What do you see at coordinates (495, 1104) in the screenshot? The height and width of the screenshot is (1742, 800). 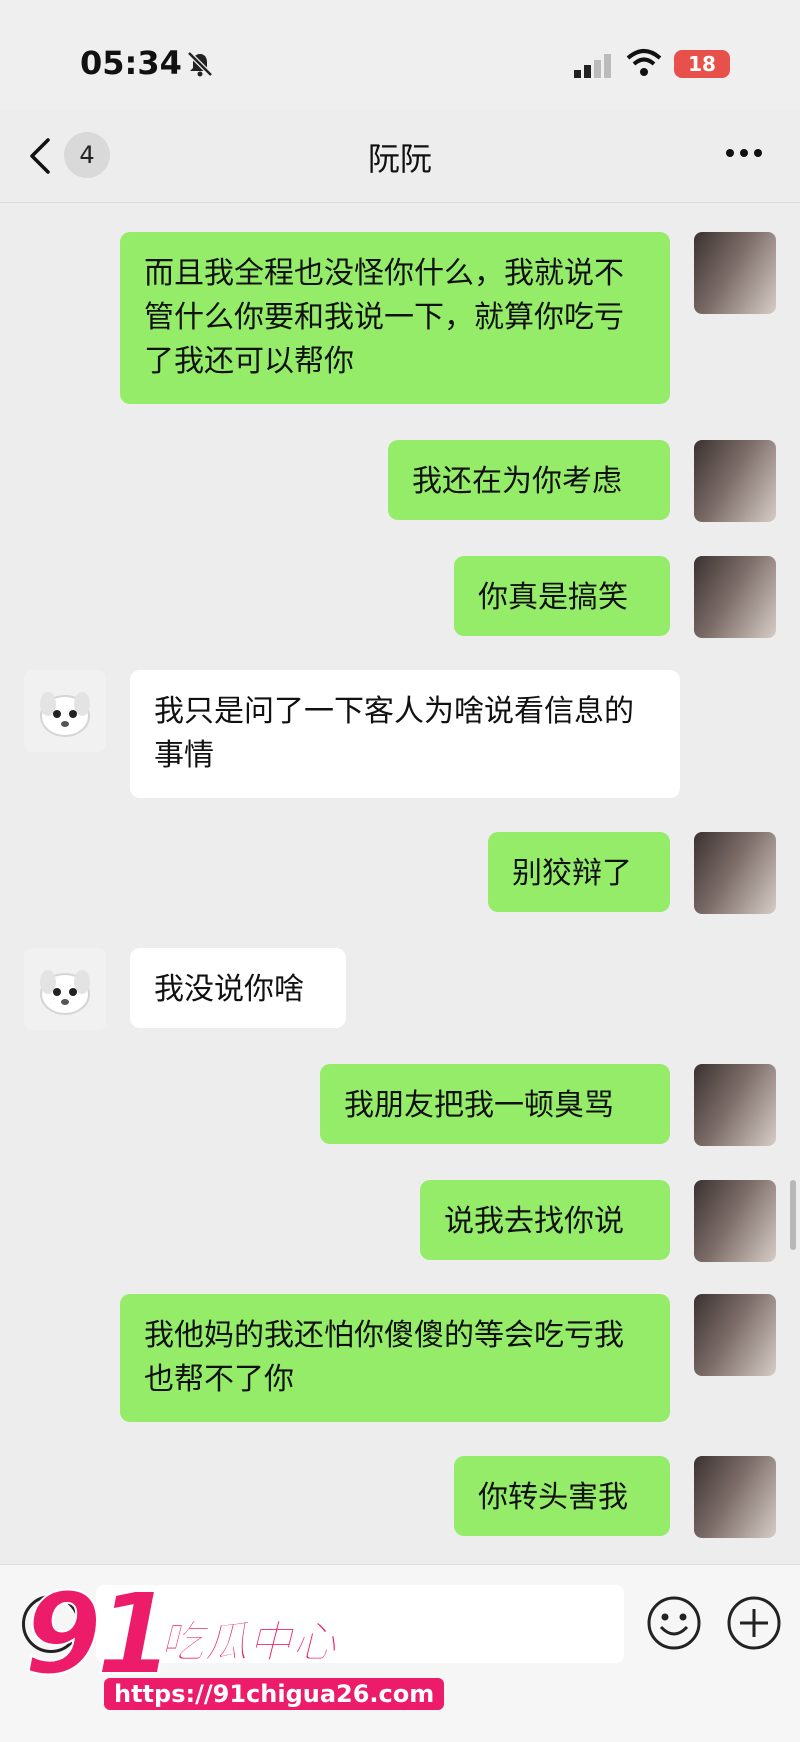 I see `message-bubble-sent: 我朋友把我一顿臭骂` at bounding box center [495, 1104].